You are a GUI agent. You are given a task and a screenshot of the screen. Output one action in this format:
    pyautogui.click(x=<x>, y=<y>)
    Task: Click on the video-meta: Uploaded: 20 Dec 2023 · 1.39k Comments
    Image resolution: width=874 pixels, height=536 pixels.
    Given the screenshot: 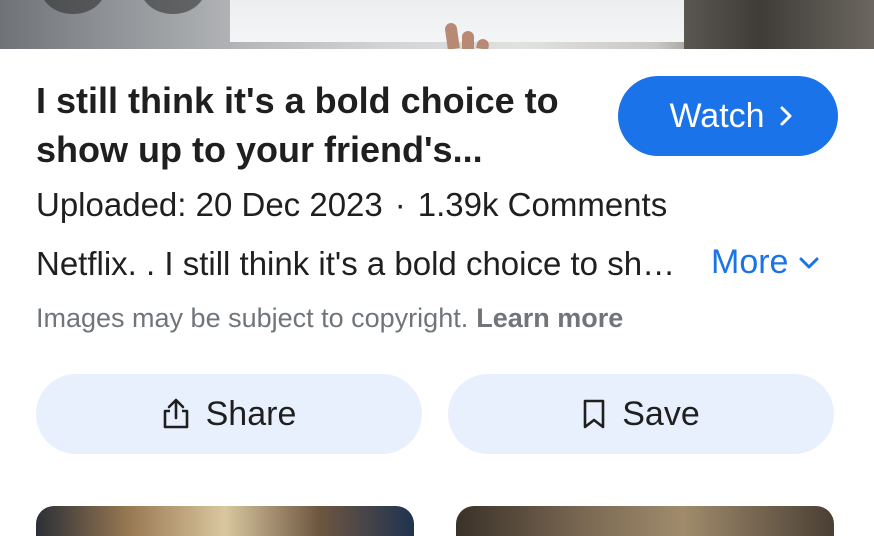 What is the action you would take?
    pyautogui.click(x=351, y=205)
    